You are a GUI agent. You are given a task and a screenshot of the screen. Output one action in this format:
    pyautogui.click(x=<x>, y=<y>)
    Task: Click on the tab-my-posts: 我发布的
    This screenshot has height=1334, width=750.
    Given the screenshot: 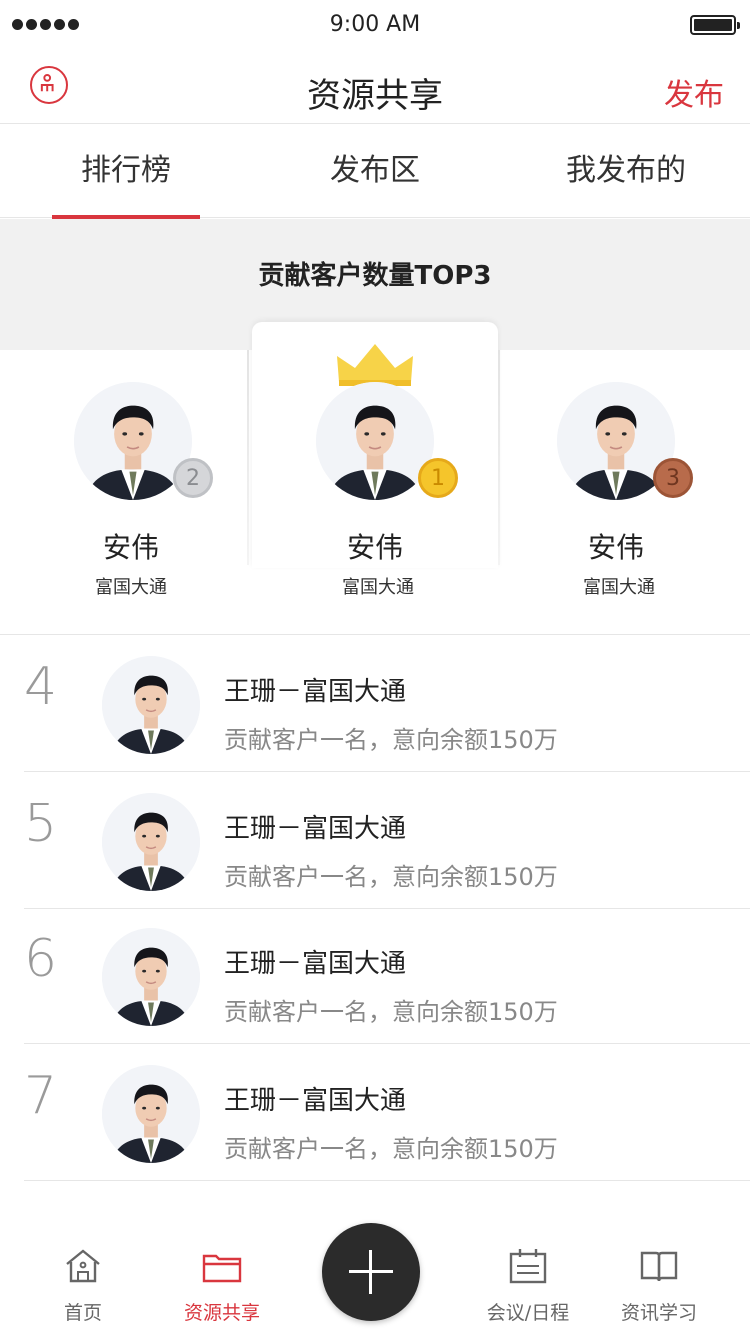 What is the action you would take?
    pyautogui.click(x=626, y=171)
    